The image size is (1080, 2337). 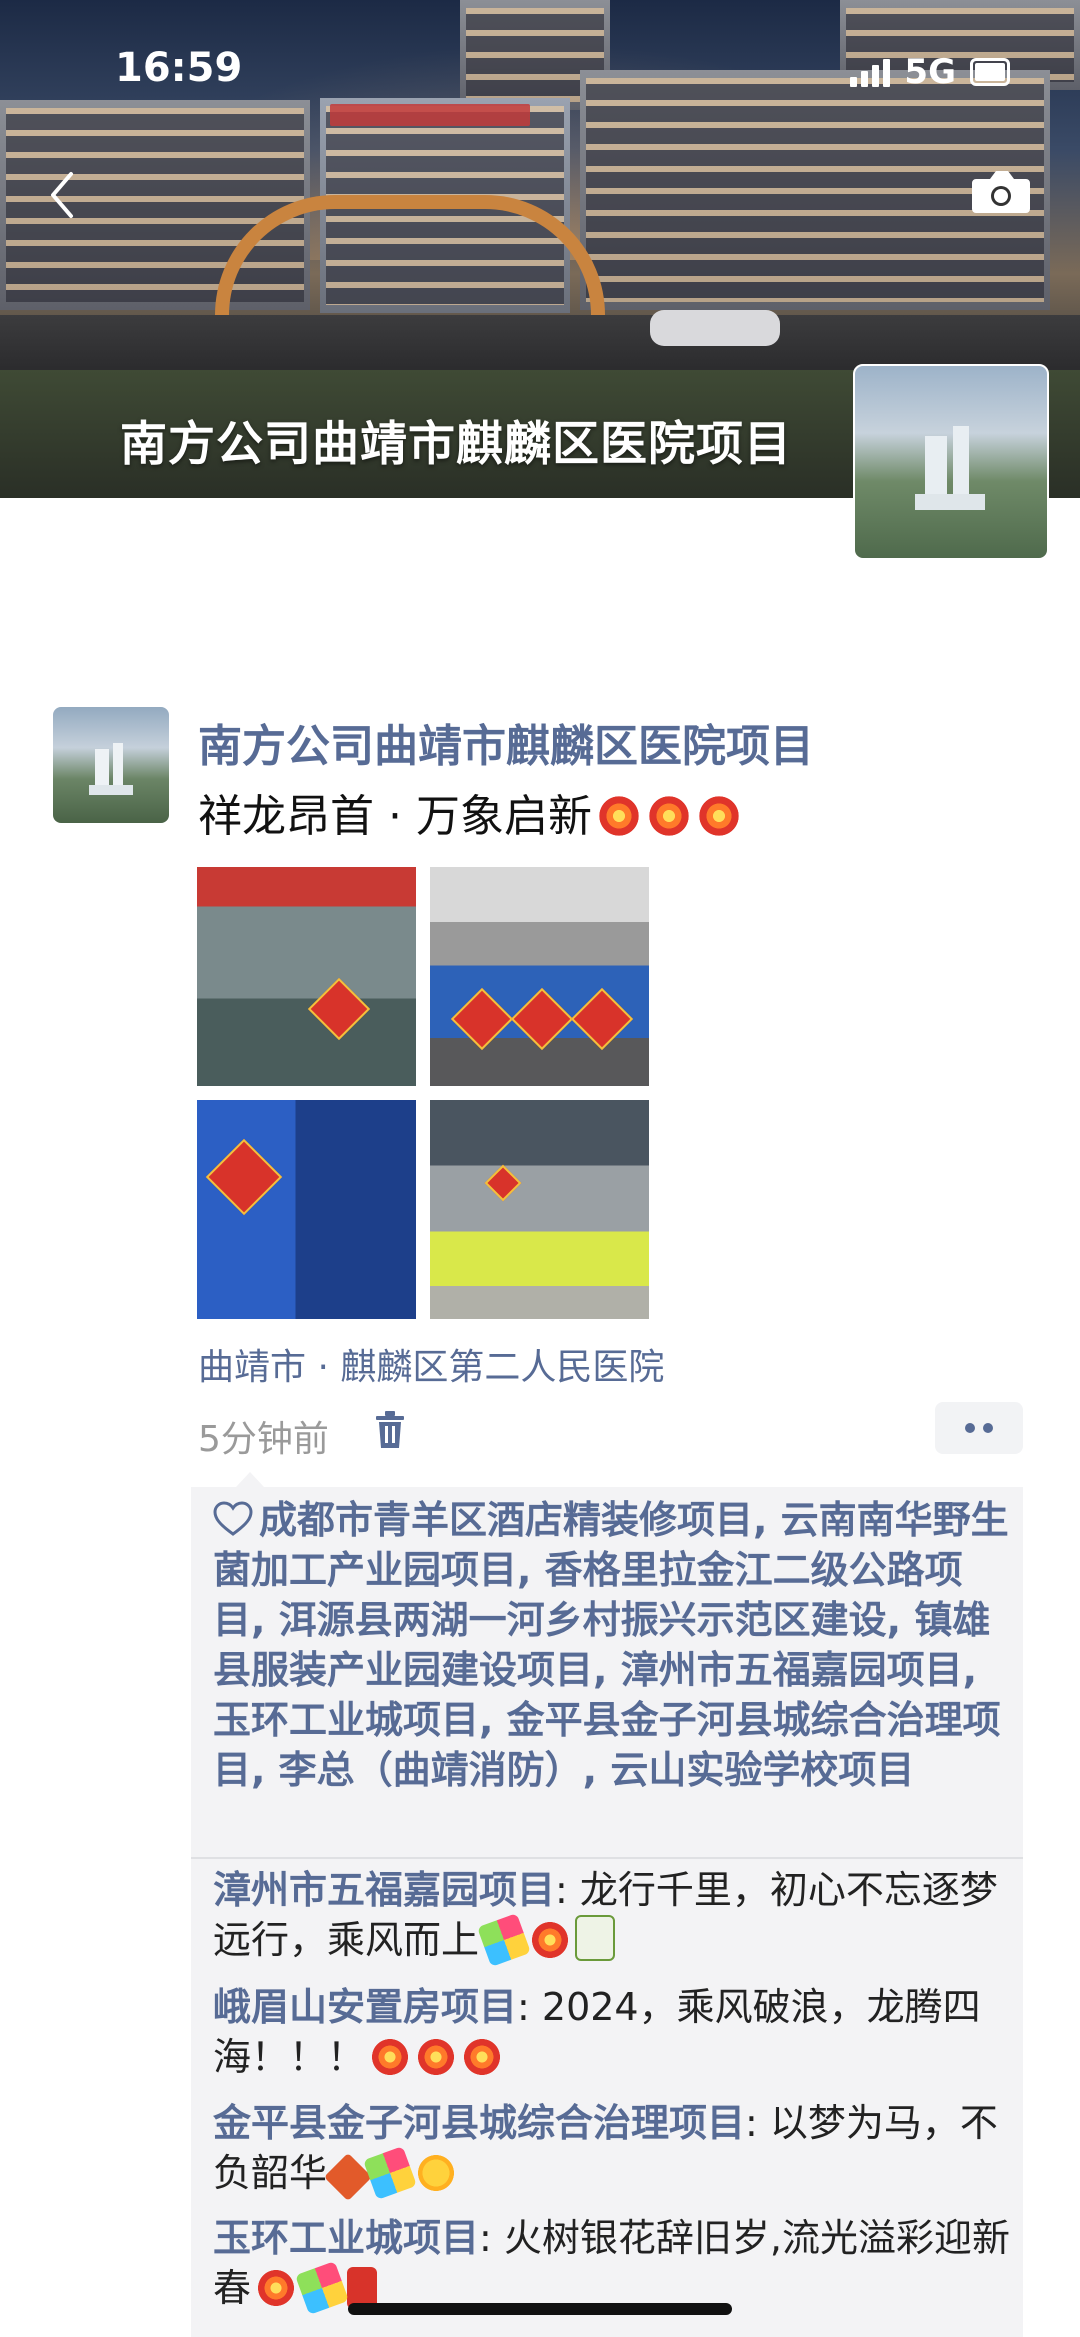 I want to click on more-actions-button, so click(x=979, y=1428).